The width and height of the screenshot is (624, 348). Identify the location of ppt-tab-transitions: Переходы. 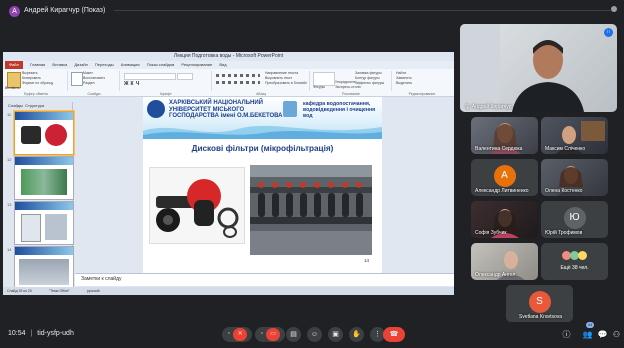
(104, 65).